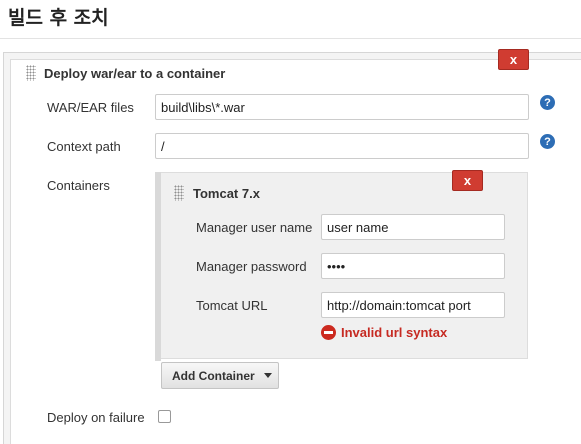 This screenshot has width=581, height=444. I want to click on error-text: Invalid url syntax, so click(394, 332).